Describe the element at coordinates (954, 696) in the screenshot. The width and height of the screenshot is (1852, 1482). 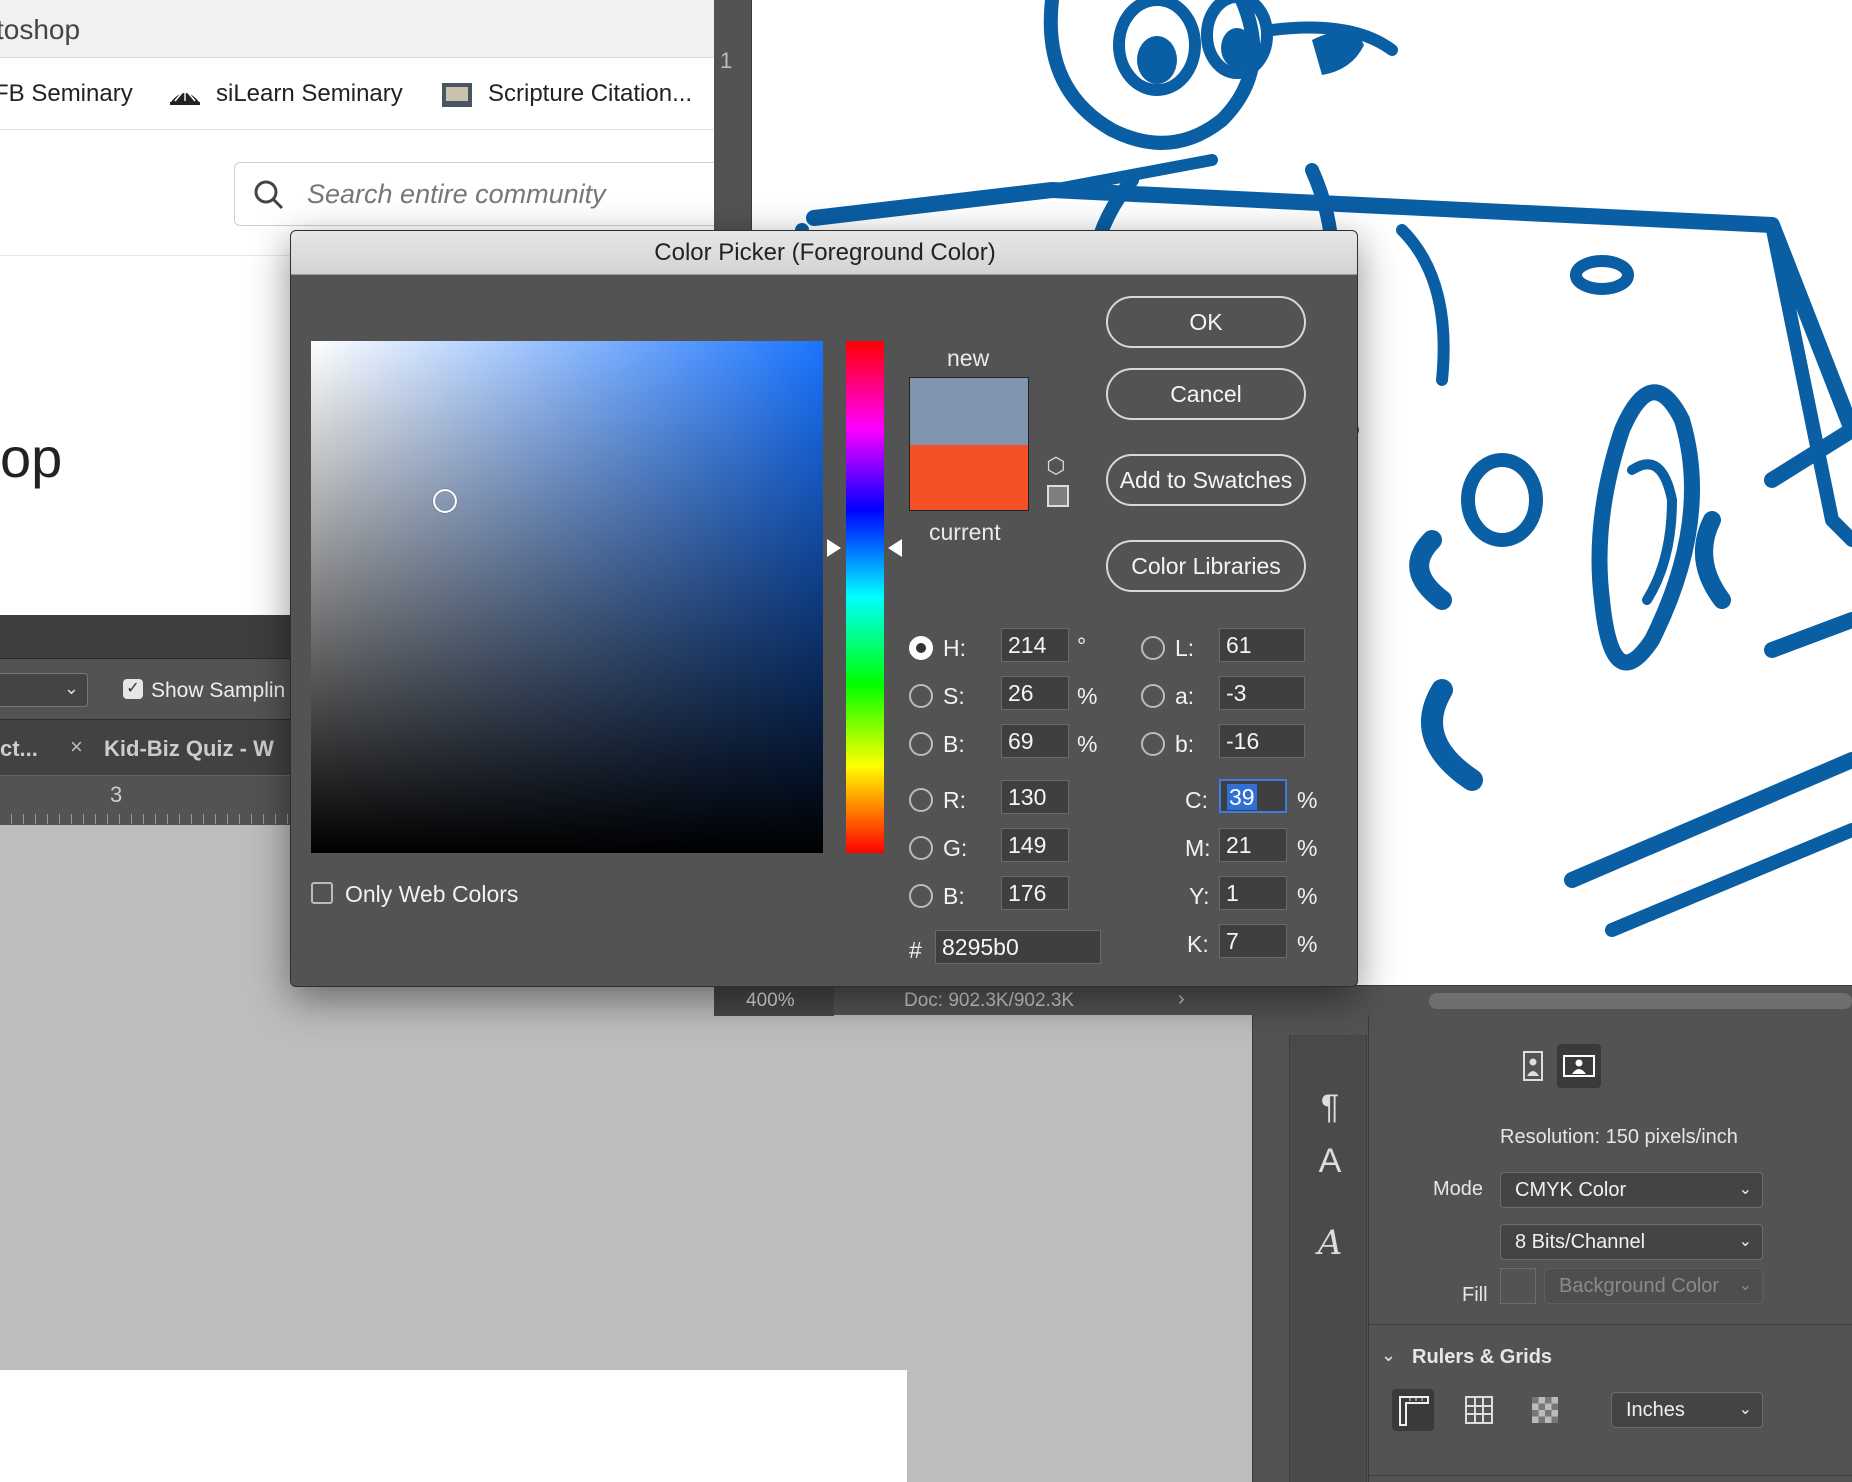
I see `saturation-label: S:` at that location.